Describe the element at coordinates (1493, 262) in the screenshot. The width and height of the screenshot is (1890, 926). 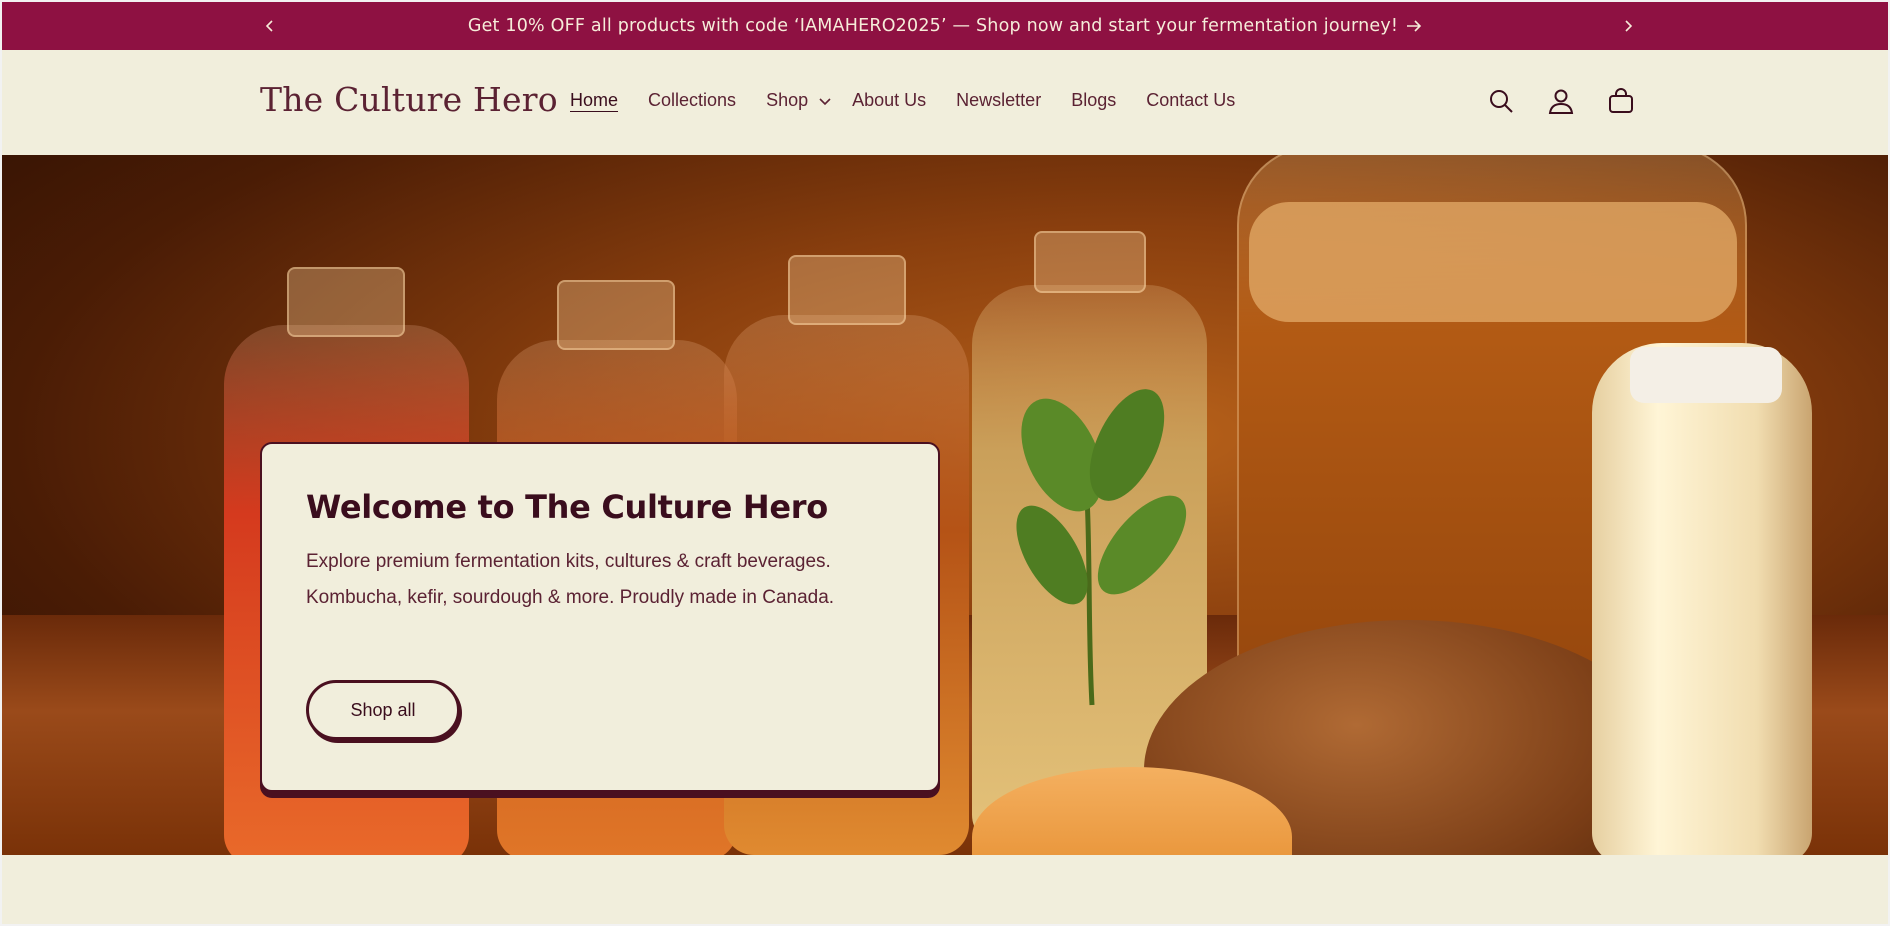
I see `jar-scoby` at that location.